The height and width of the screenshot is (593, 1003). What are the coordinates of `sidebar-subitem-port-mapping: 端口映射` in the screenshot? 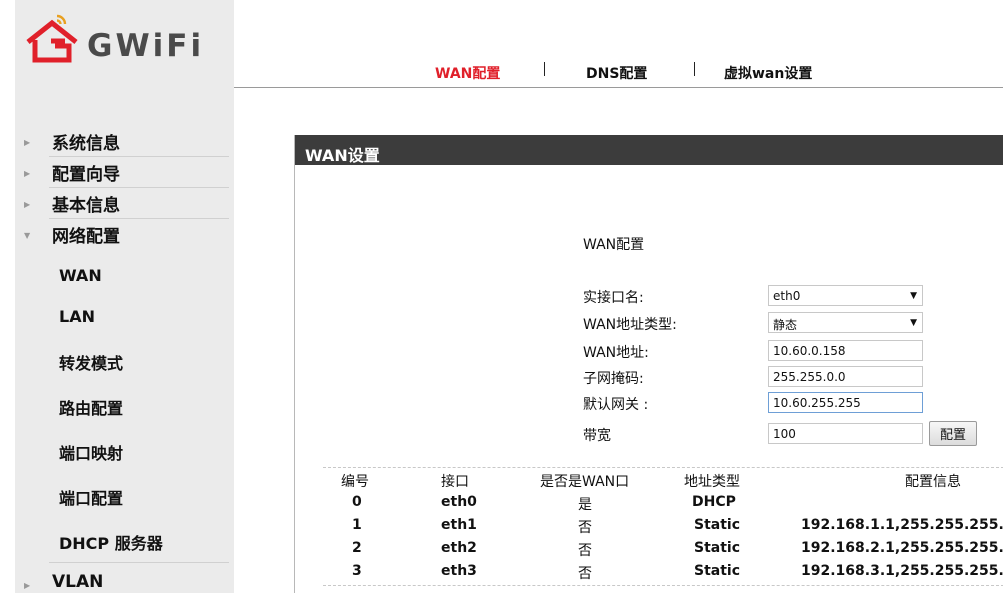 It's located at (91, 452).